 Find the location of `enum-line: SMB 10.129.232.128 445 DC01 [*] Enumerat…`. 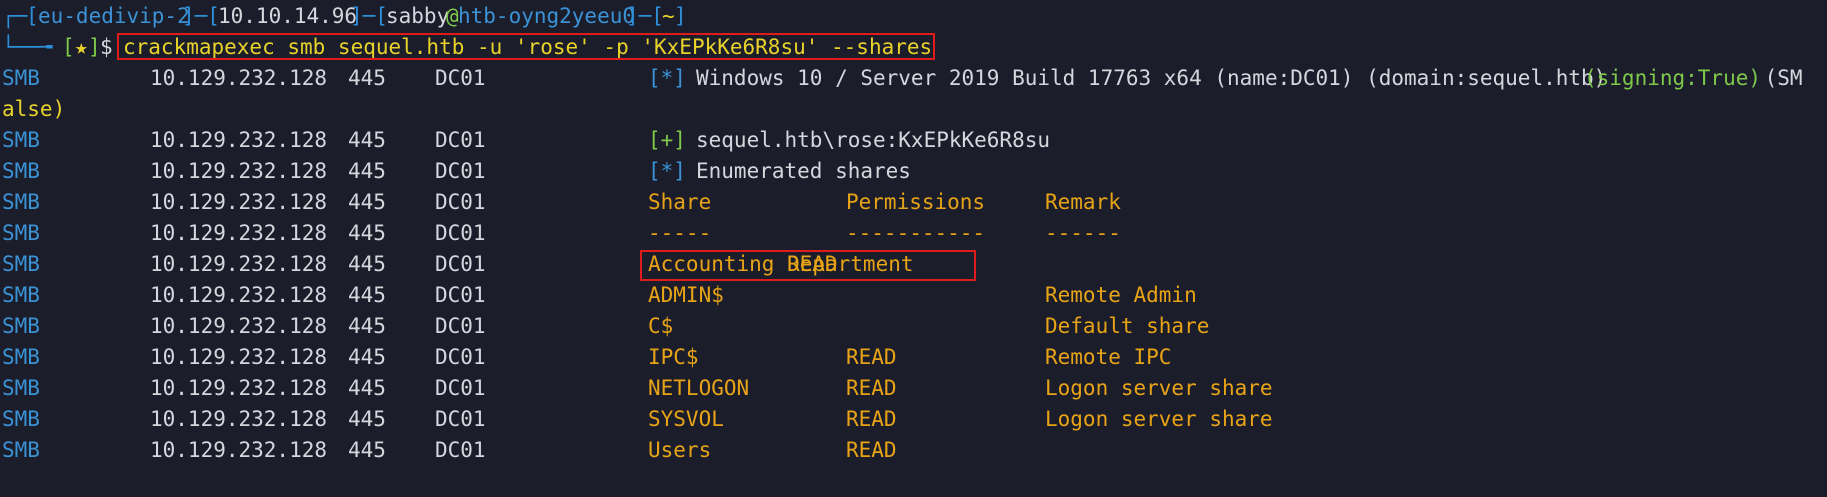

enum-line: SMB 10.129.232.128 445 DC01 [*] Enumerat… is located at coordinates (455, 171).